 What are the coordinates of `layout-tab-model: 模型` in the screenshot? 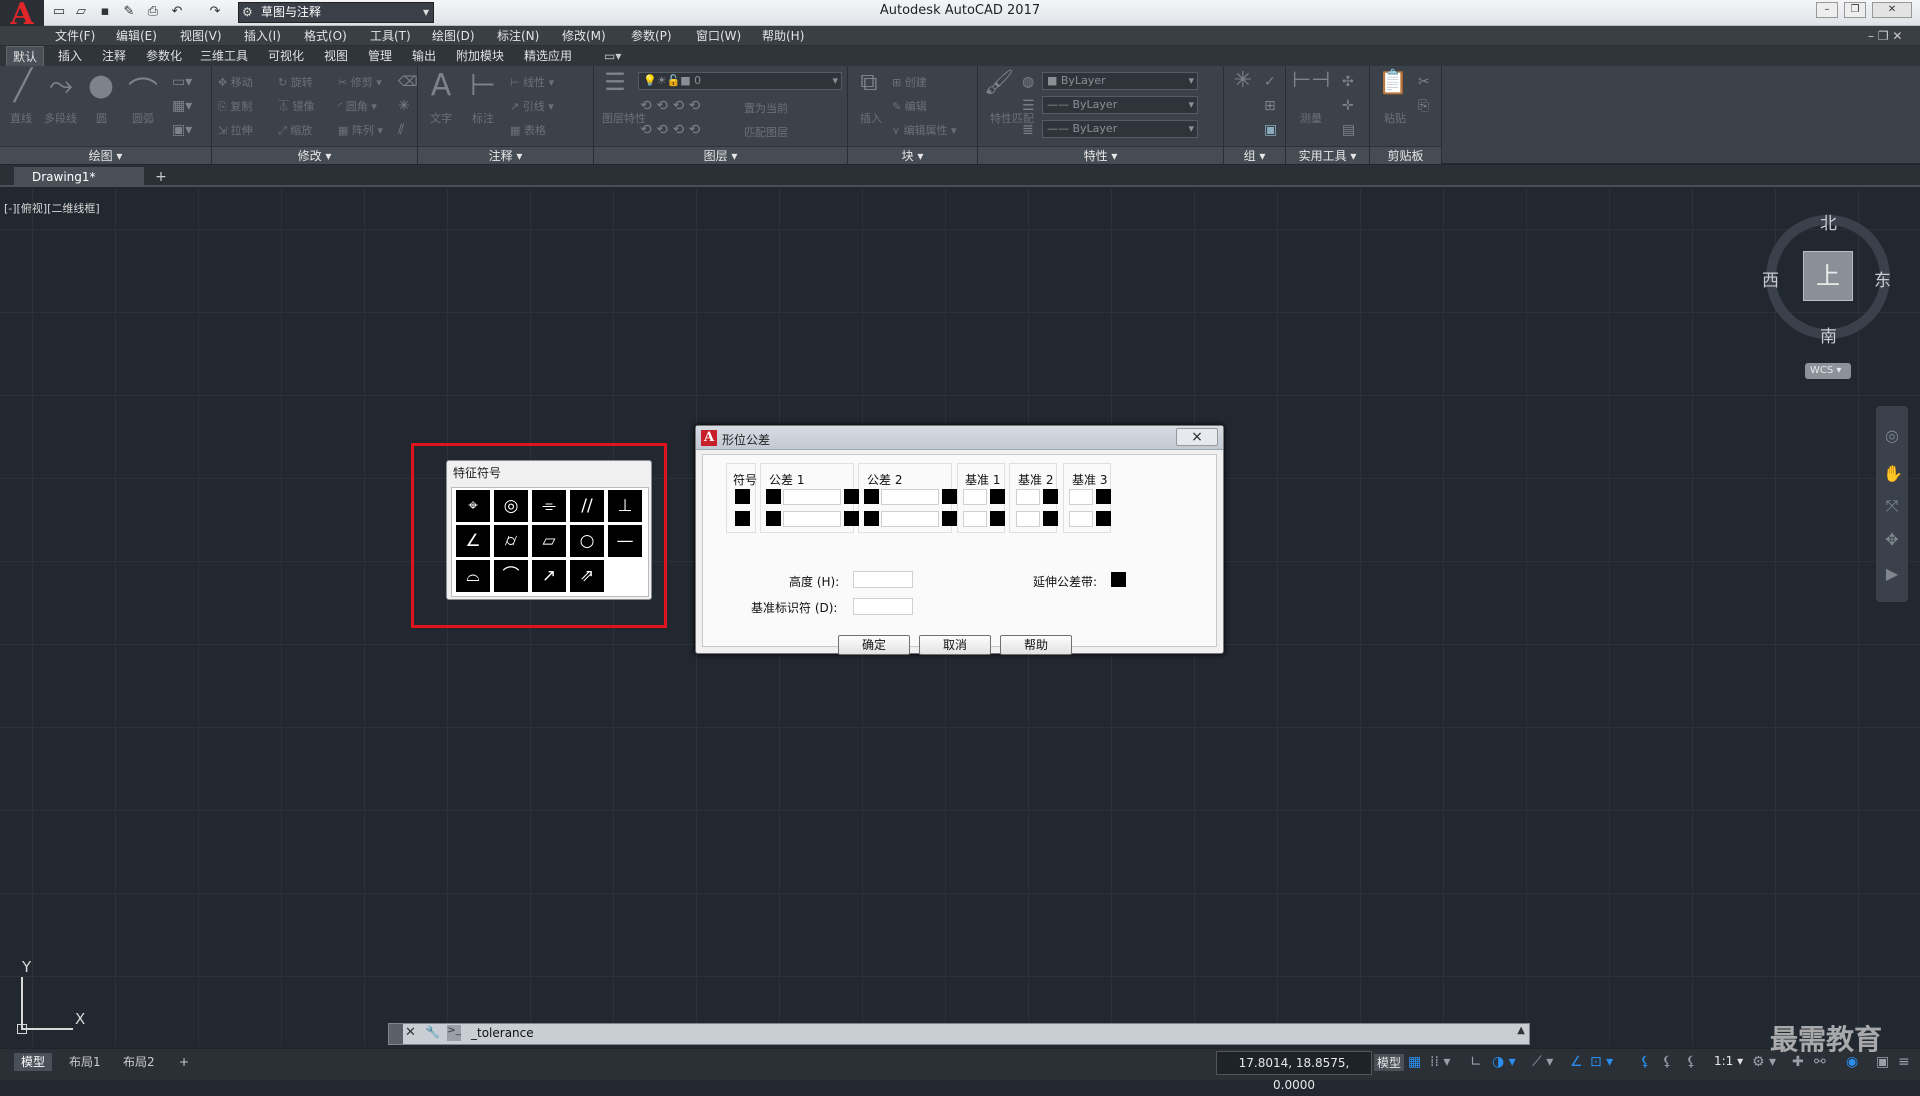 It's located at (33, 1062).